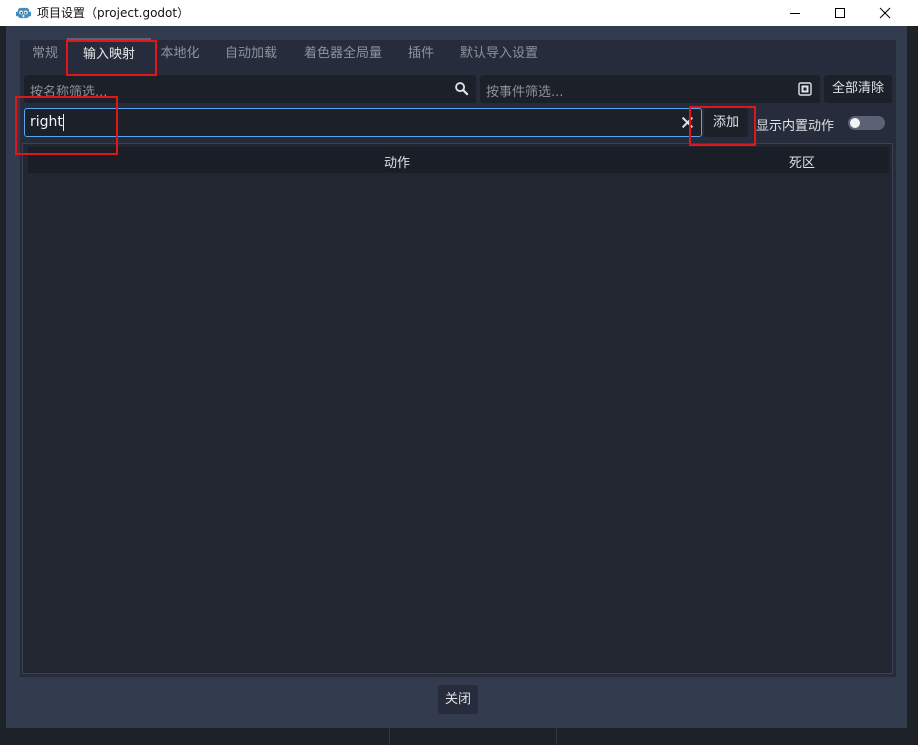 The image size is (918, 745). Describe the element at coordinates (63, 122) in the screenshot. I see `text-caret` at that location.